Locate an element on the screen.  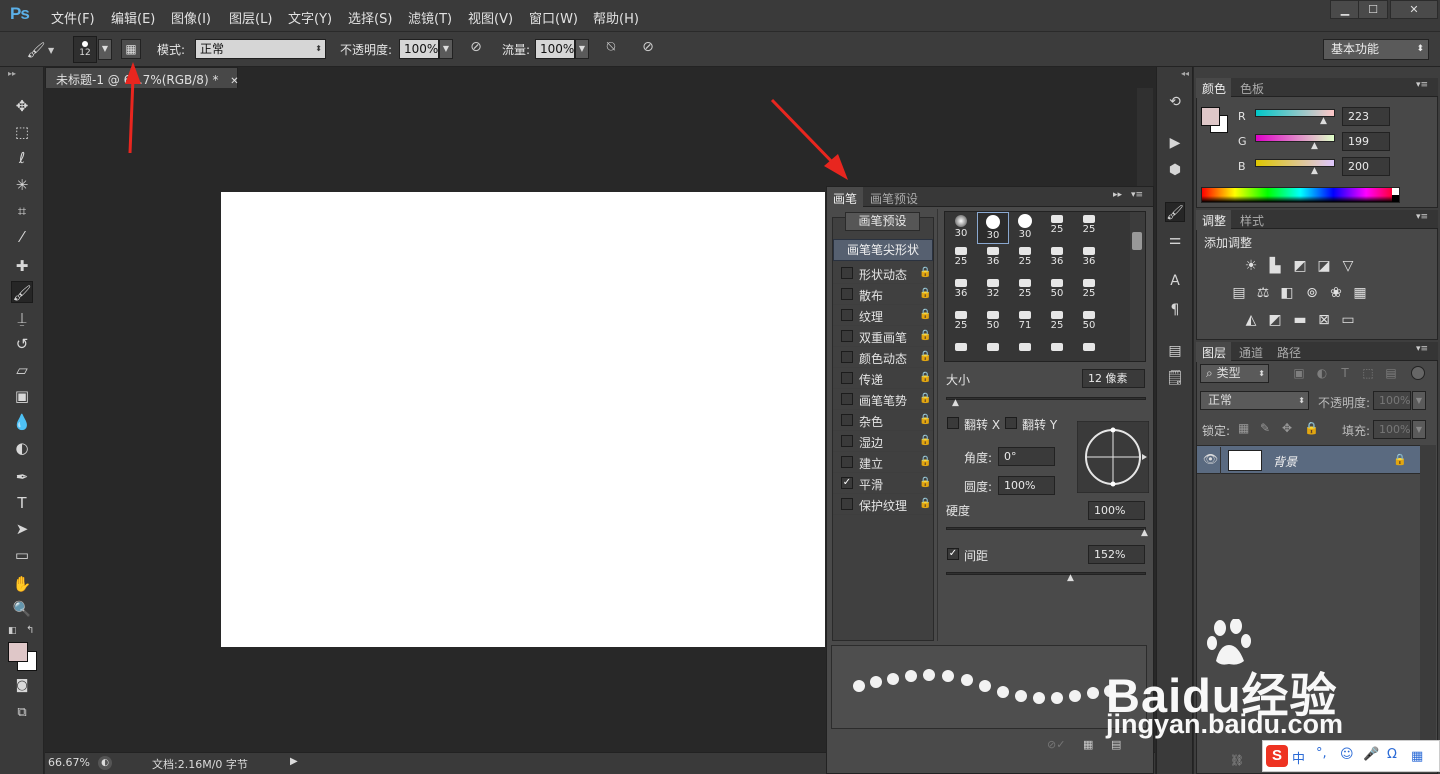
dodge-tool-icon: ◐ is located at coordinates (22, 448).